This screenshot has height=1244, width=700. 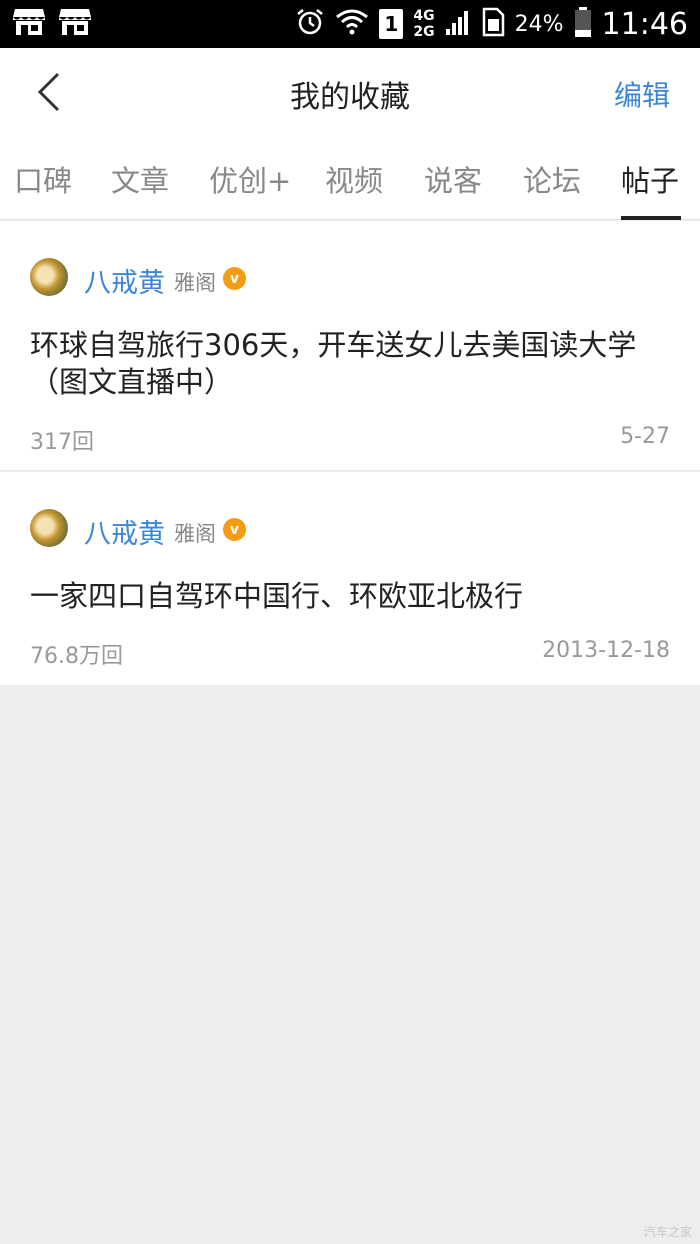 I want to click on category-tabs: 口碑 文章 优创+ 视频 说客 论坛 帖子, so click(x=350, y=178).